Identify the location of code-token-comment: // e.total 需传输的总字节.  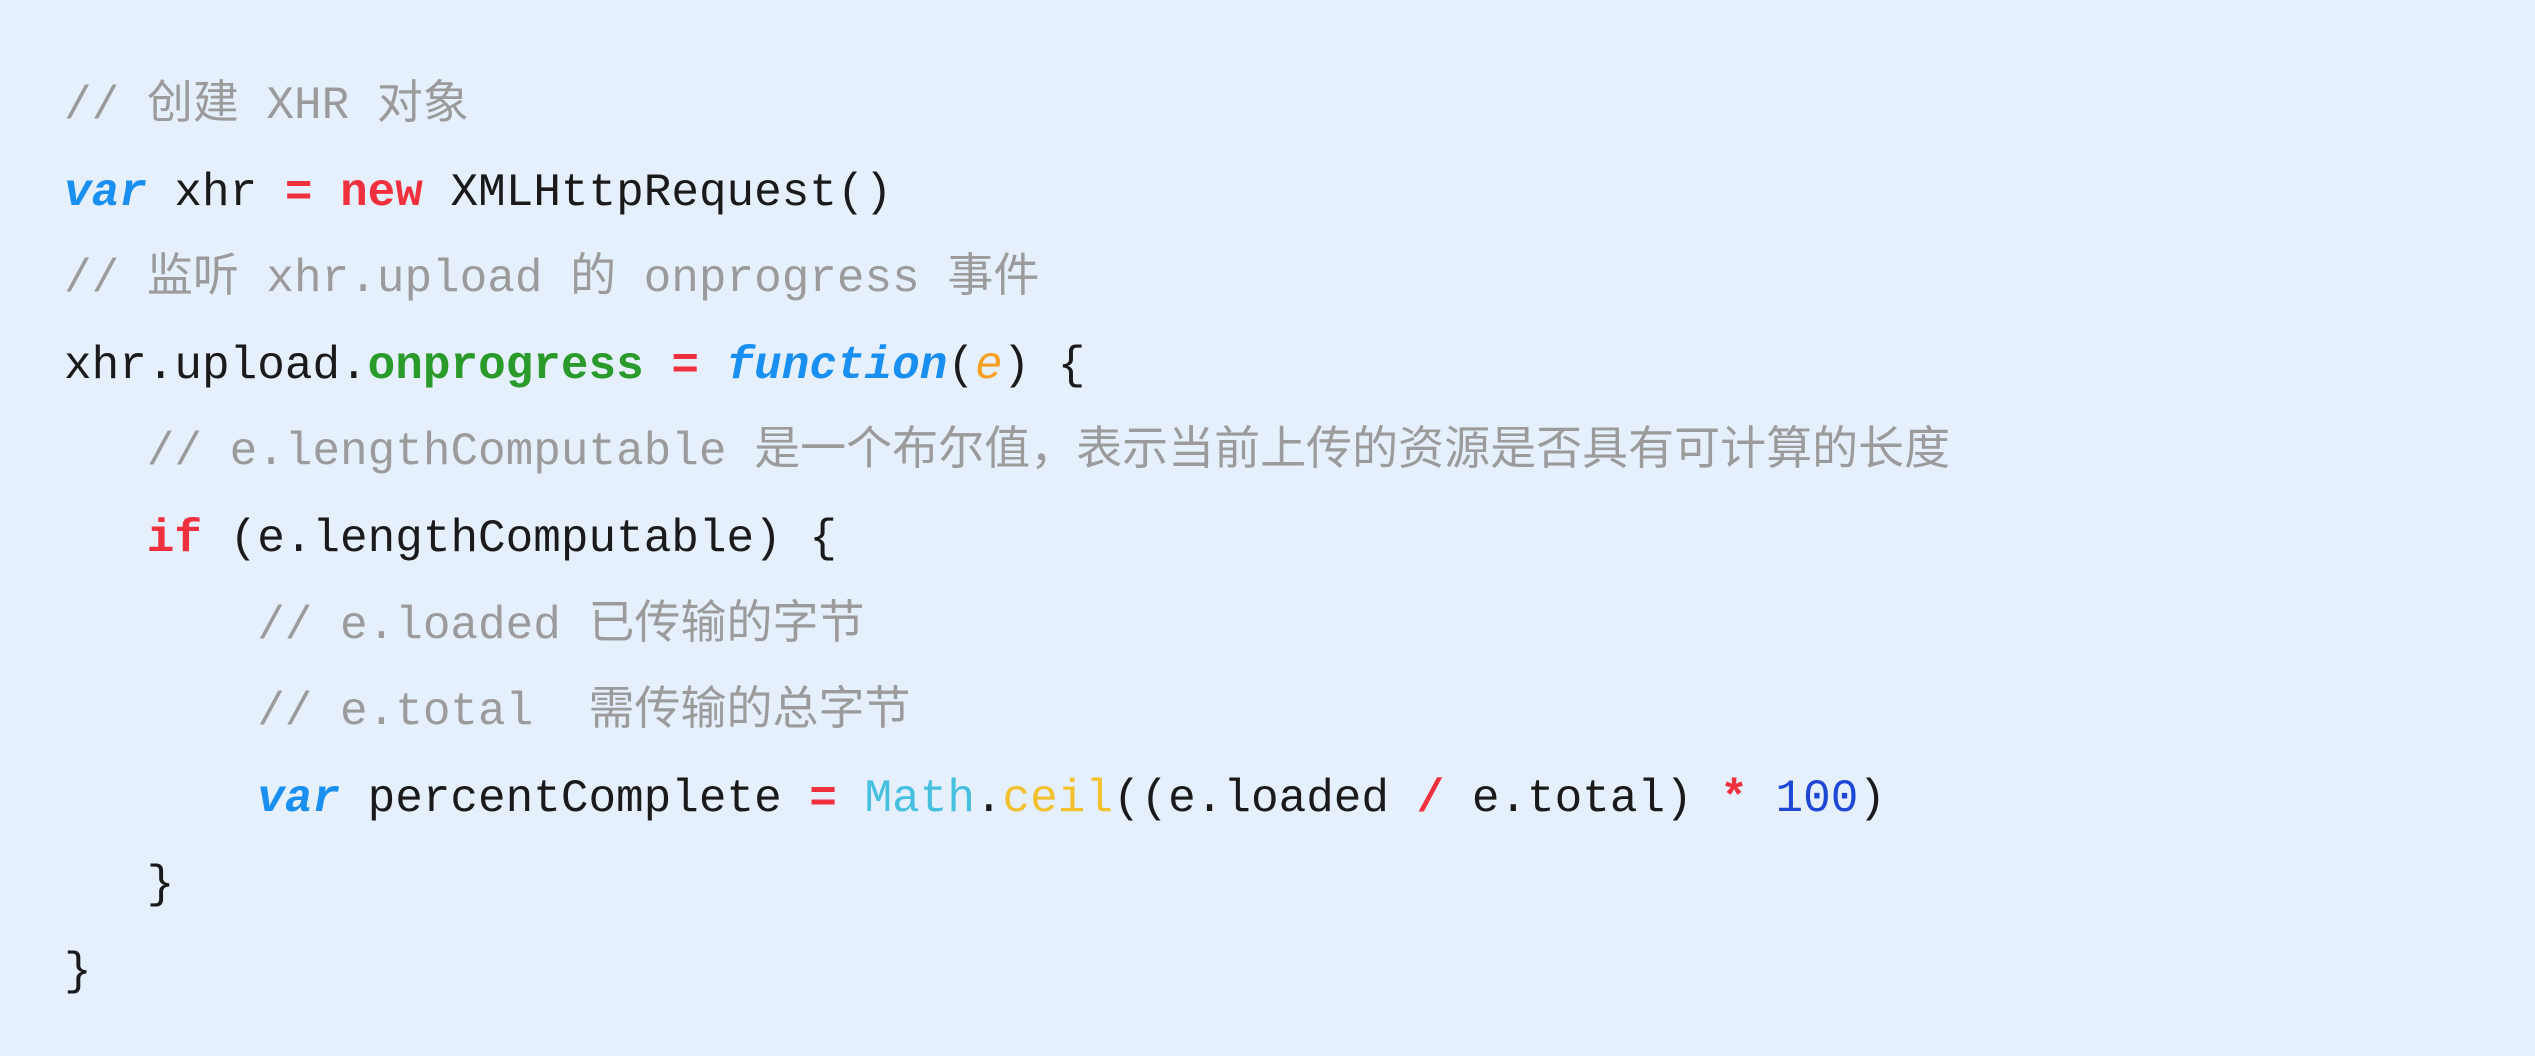
(584, 712).